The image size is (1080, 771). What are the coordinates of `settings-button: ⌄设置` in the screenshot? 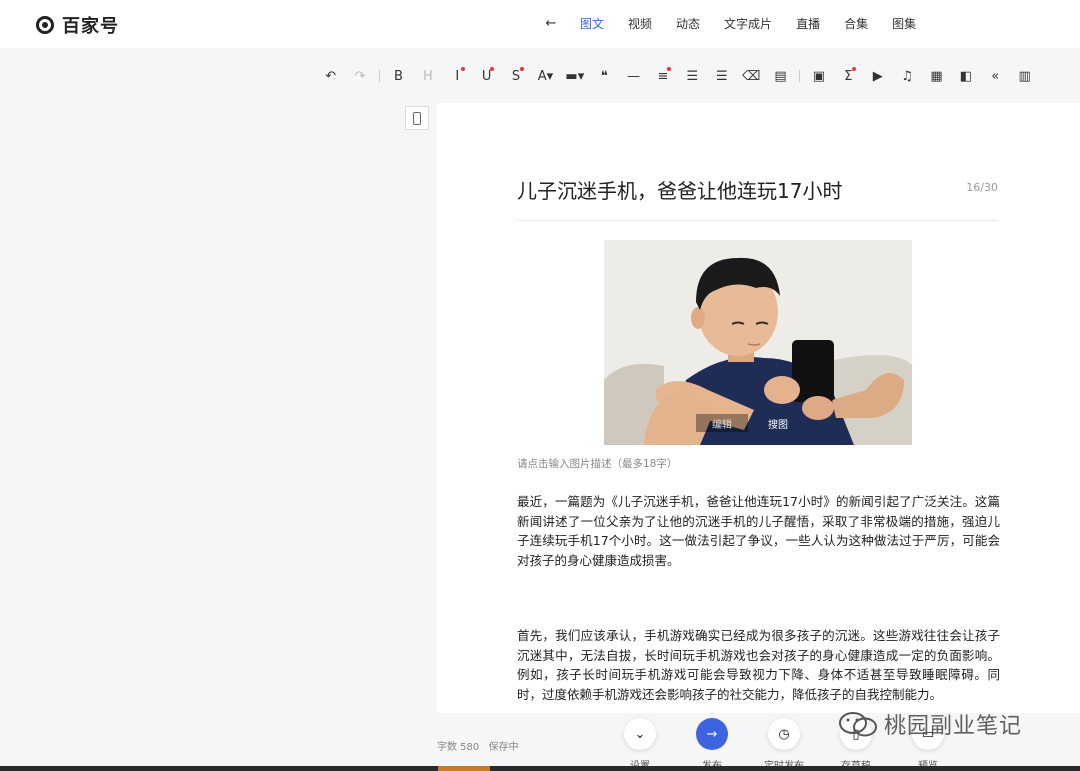 It's located at (640, 744).